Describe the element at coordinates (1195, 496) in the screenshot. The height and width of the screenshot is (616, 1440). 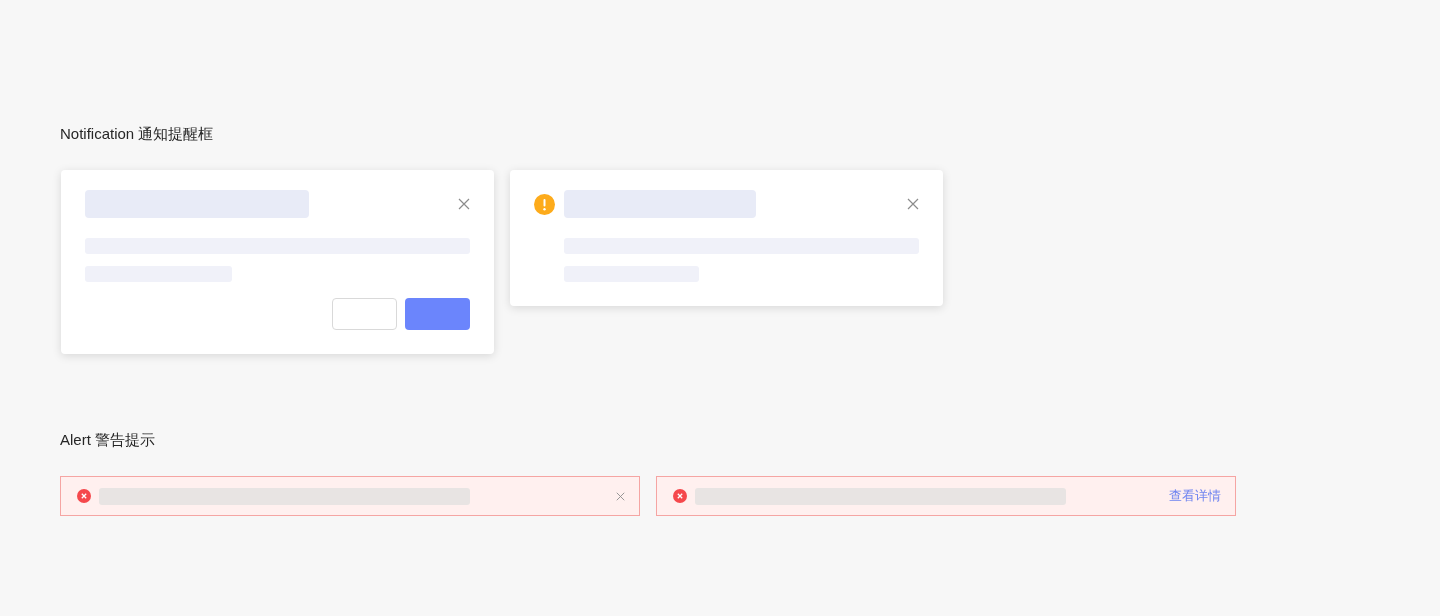
I see `details-link: 查看详情` at that location.